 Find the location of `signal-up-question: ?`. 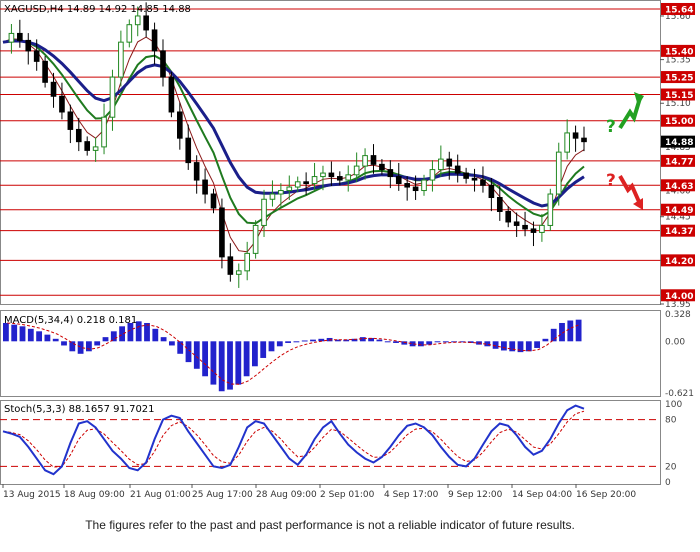

signal-up-question: ? is located at coordinates (611, 127).